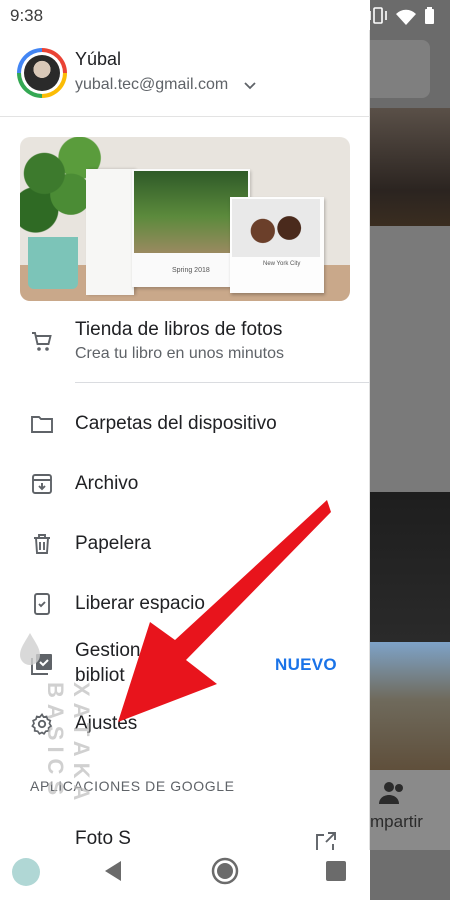  I want to click on account-switcher: Yúbal yubal.tec@gmail.com, so click(182, 74).